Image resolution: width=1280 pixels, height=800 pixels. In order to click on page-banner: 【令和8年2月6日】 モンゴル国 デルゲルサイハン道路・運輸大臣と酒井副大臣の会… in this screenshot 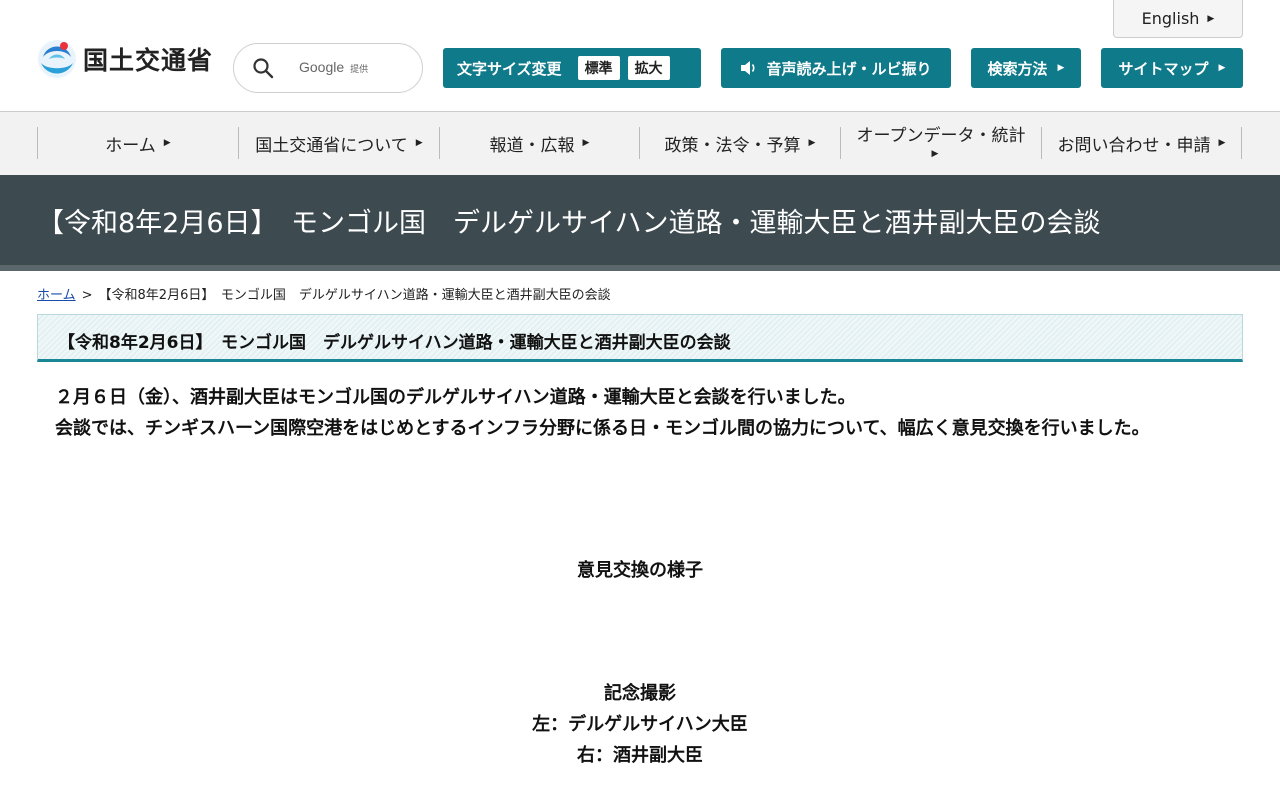, I will do `click(640, 220)`.